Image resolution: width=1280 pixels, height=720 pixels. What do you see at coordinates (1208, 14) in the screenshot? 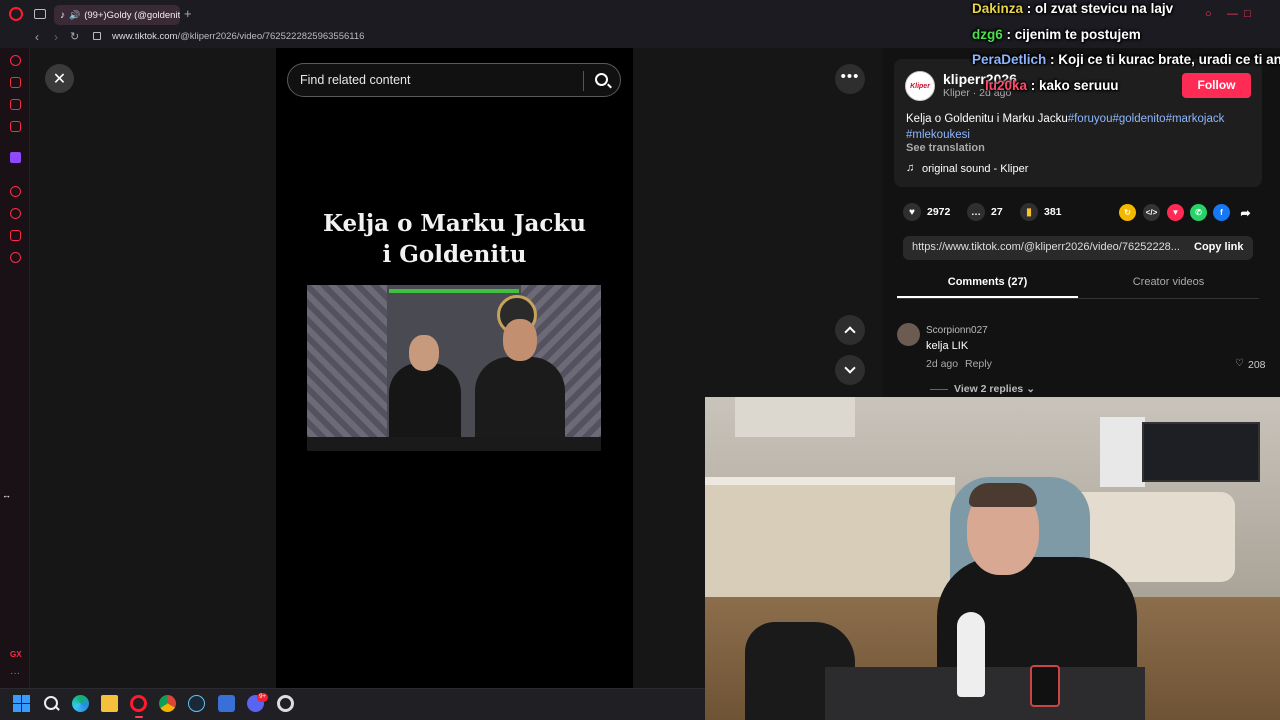
I see `search-tabs-icon: ○` at bounding box center [1208, 14].